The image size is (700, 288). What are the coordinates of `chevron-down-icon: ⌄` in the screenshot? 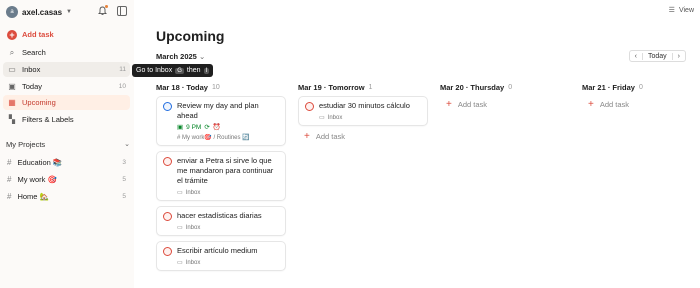 It's located at (127, 144).